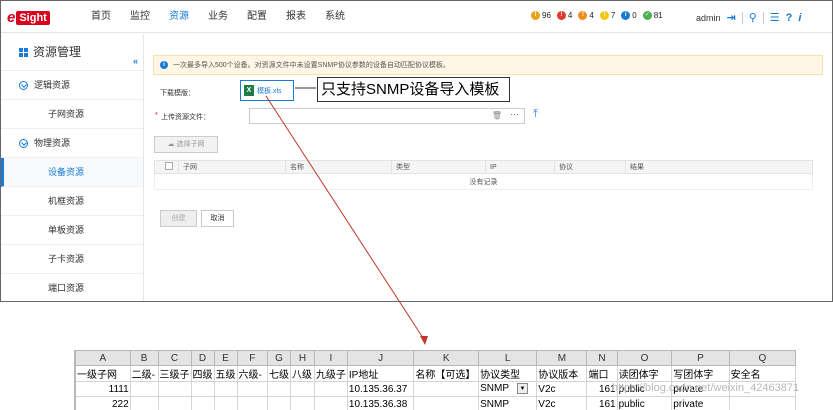  Describe the element at coordinates (719, 167) in the screenshot. I see `col-result: 结果` at that location.